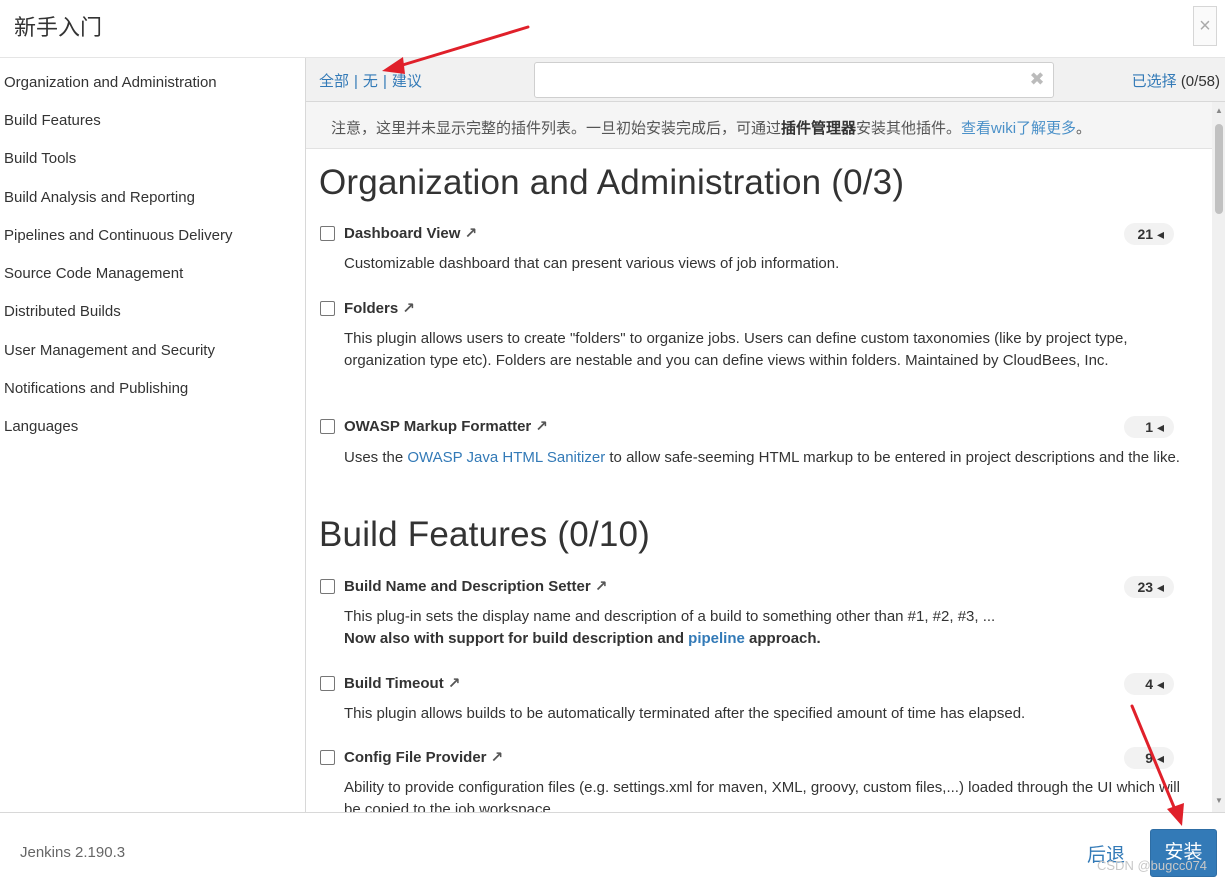 This screenshot has width=1225, height=881. I want to click on section-title-build-features: Build Features (0/10), so click(485, 534).